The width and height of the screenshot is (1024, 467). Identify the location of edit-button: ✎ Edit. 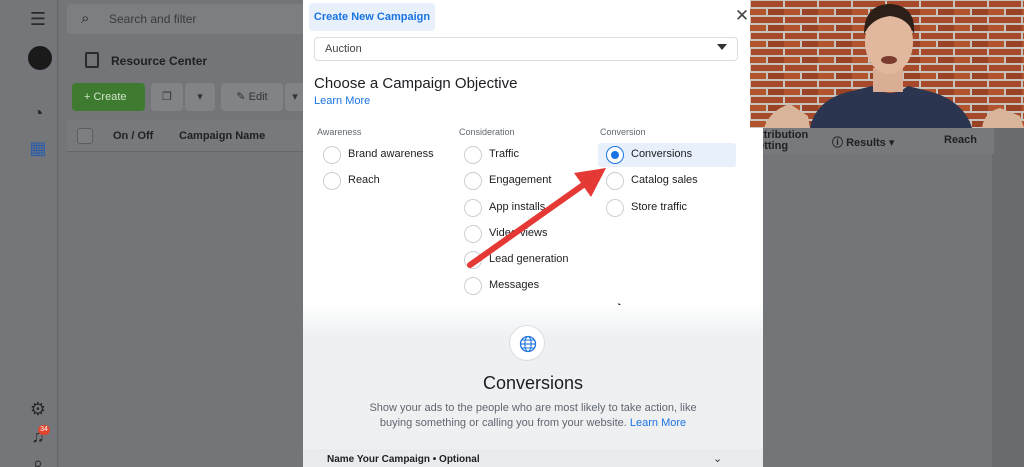
(252, 97).